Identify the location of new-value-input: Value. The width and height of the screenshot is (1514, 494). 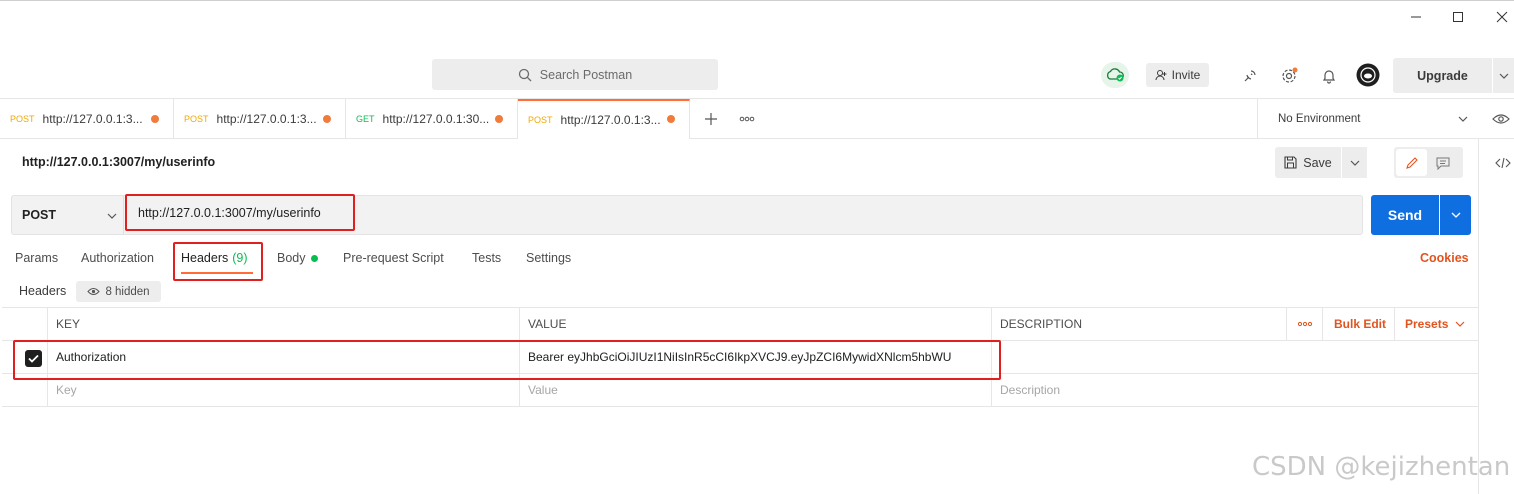
(755, 390).